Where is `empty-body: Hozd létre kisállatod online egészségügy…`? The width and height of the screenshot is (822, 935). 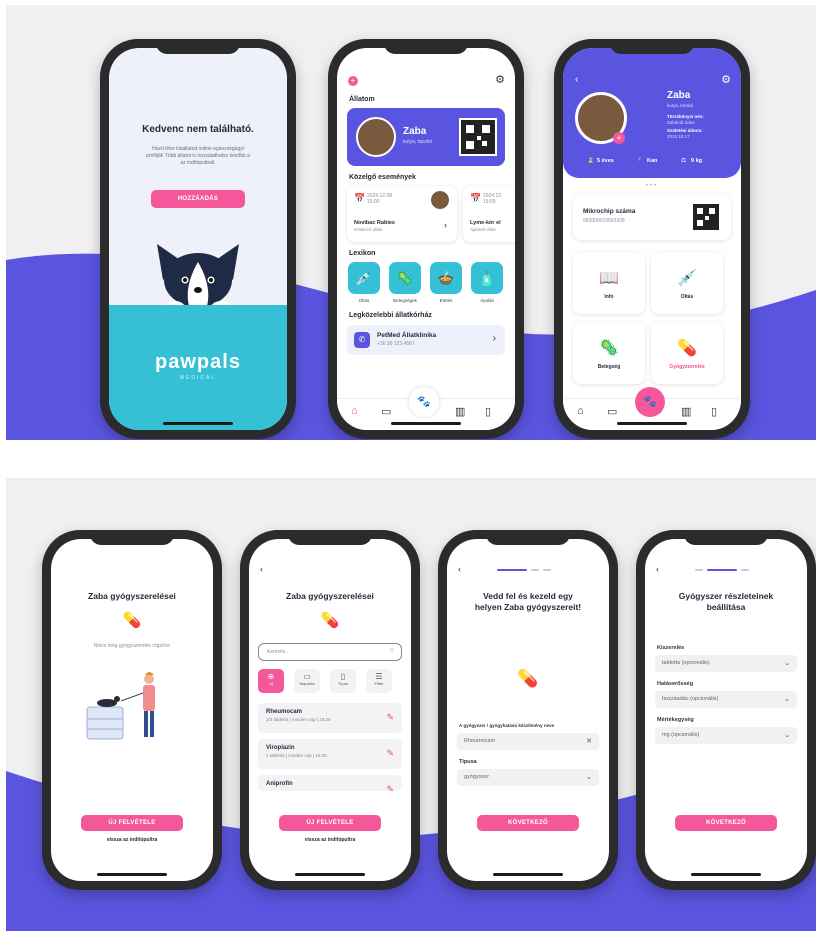 empty-body: Hozd létre kisállatod online egészségügy… is located at coordinates (198, 156).